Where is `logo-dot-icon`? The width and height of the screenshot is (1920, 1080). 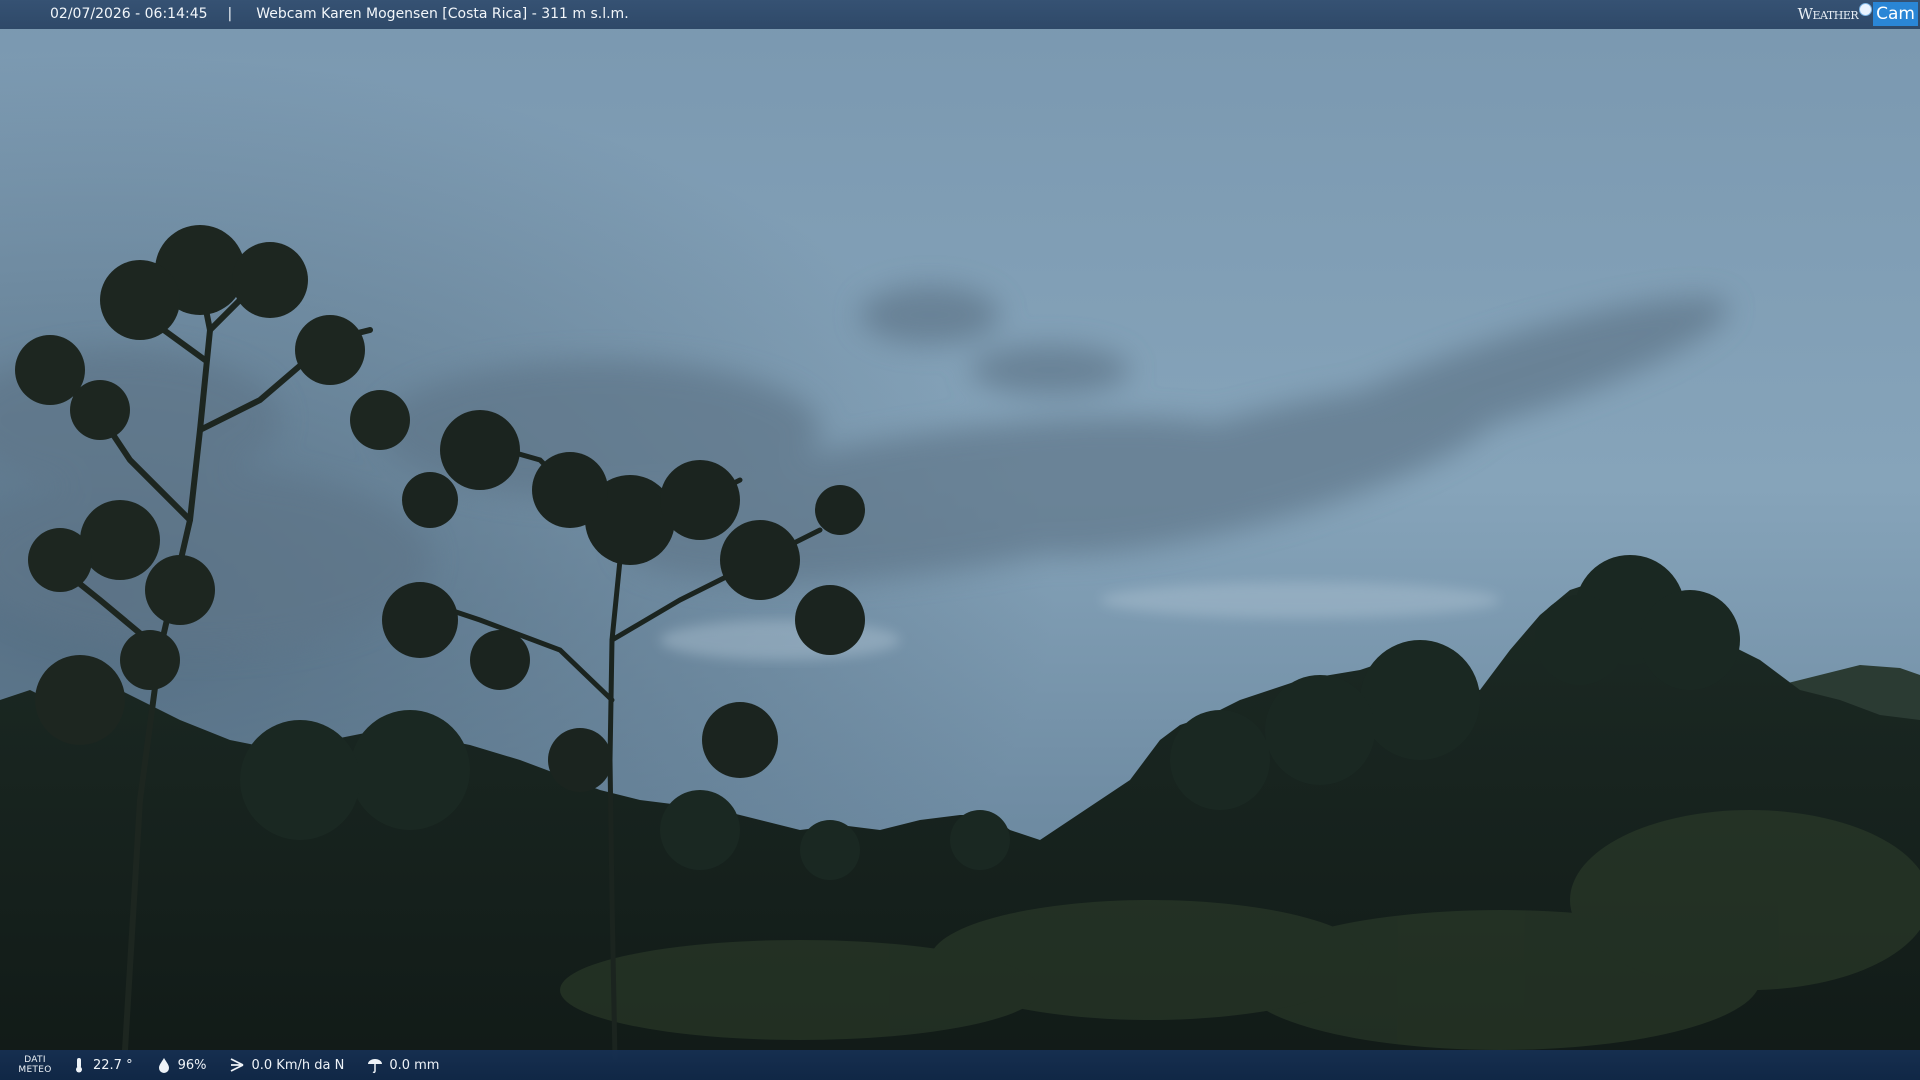 logo-dot-icon is located at coordinates (1866, 9).